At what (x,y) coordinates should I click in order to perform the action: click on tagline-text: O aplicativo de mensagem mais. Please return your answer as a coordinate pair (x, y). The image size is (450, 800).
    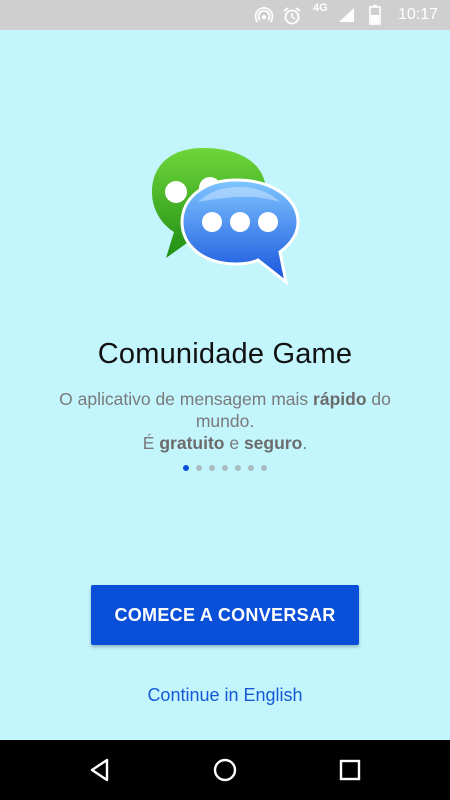
    Looking at the image, I should click on (186, 399).